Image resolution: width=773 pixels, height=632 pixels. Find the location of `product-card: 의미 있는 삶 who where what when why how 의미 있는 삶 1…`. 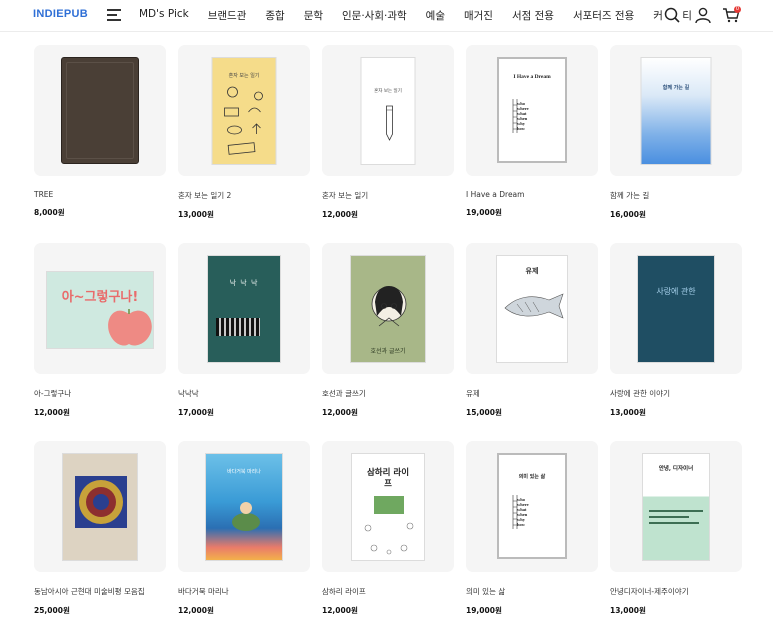

product-card: 의미 있는 삶 who where what when why how 의미 있는 삶 1… is located at coordinates (532, 536).